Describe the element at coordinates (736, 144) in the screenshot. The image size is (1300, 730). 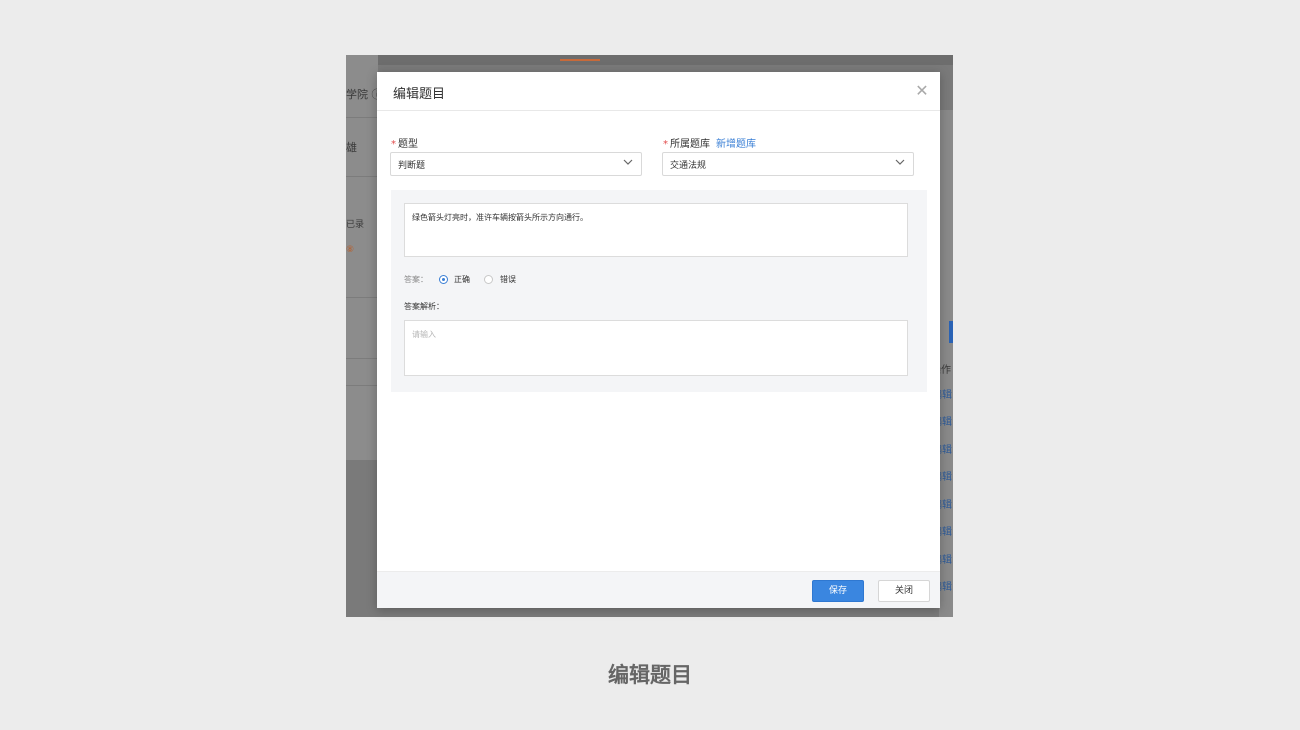
I see `add-question-bank-link: 新增题库` at that location.